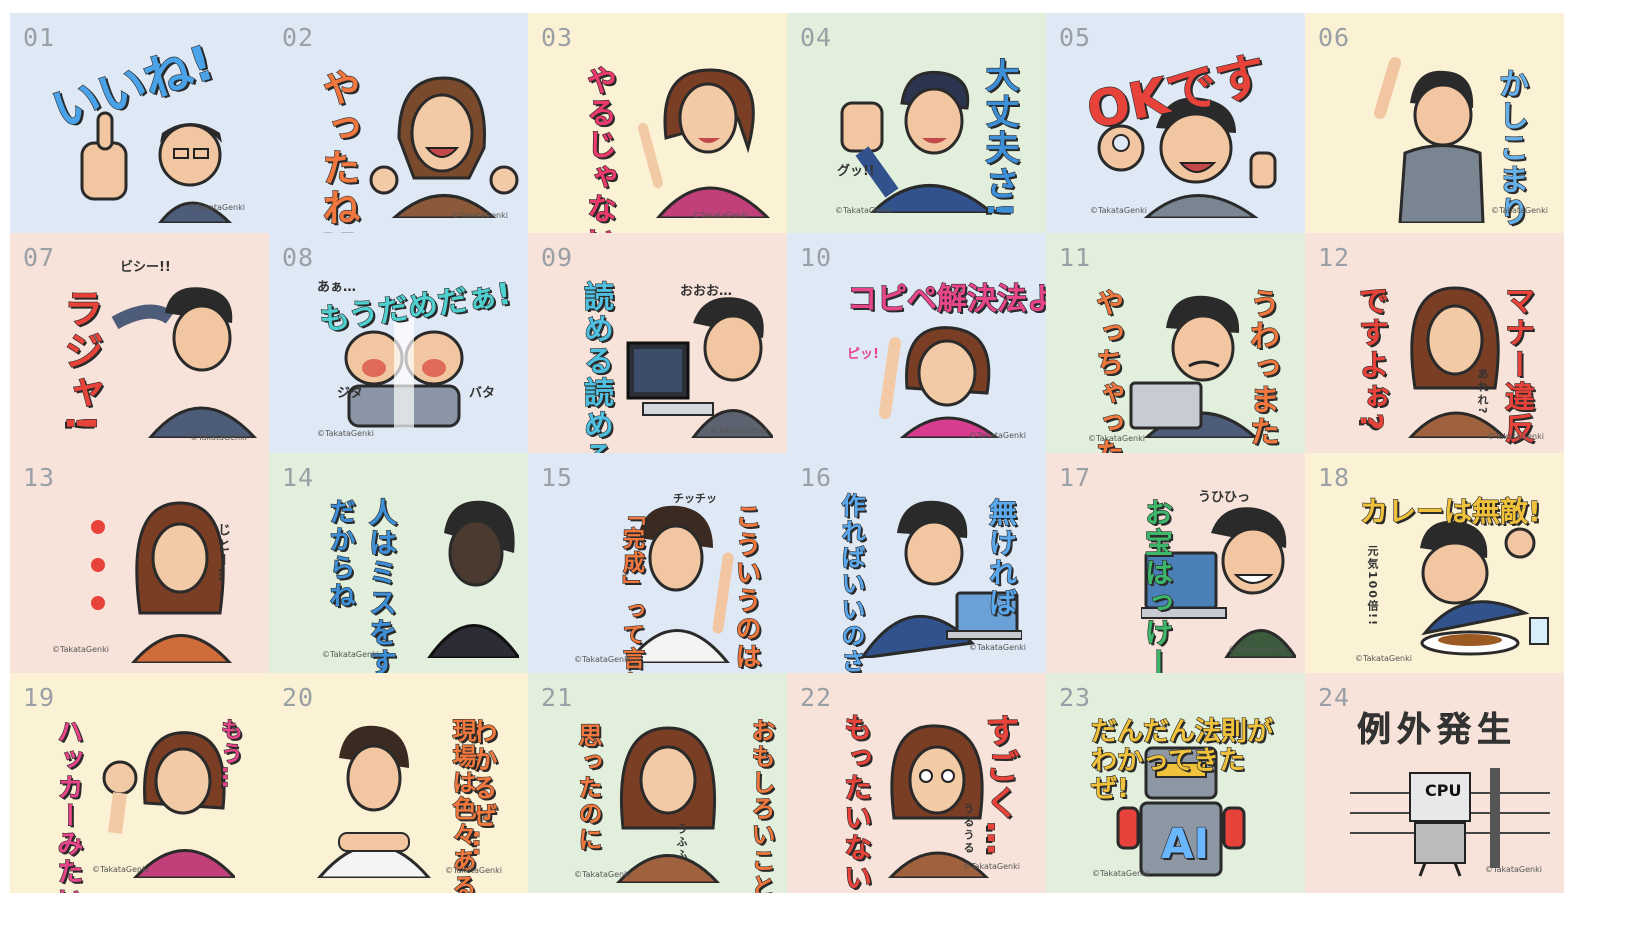  I want to click on sticker-caption: やったね!, so click(337, 150).